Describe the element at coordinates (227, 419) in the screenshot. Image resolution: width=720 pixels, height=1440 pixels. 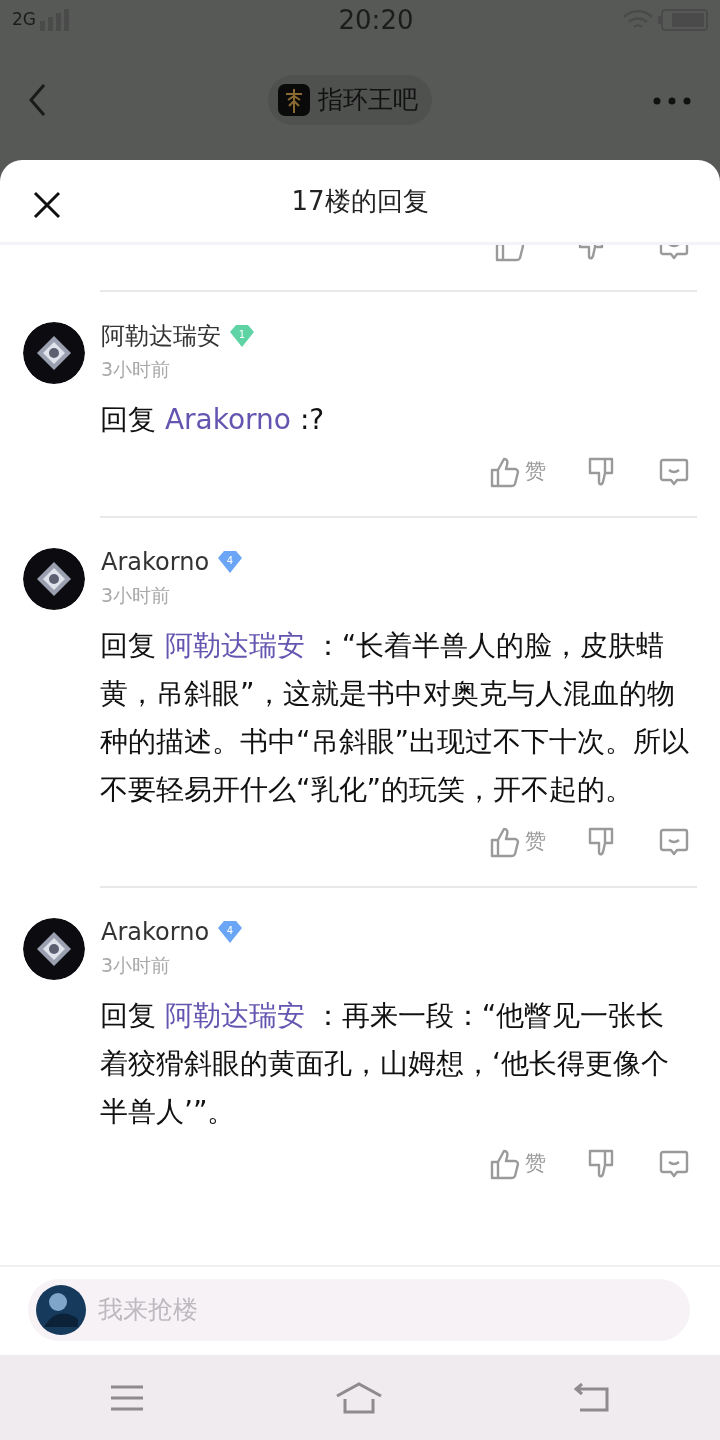
I see `user-link: Arakorno` at that location.